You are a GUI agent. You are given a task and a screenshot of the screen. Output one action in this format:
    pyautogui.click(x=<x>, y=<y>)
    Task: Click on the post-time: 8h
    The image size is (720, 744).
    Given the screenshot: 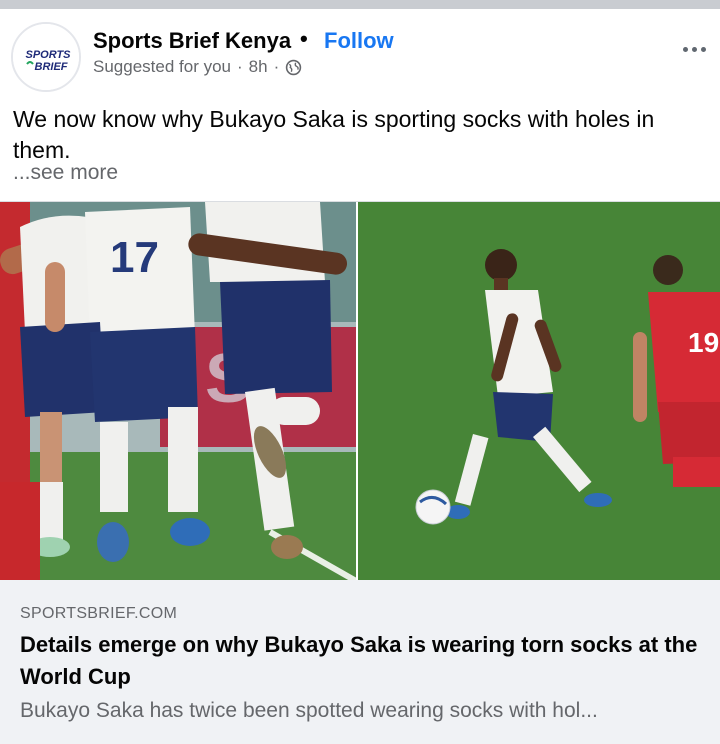 What is the action you would take?
    pyautogui.click(x=258, y=67)
    